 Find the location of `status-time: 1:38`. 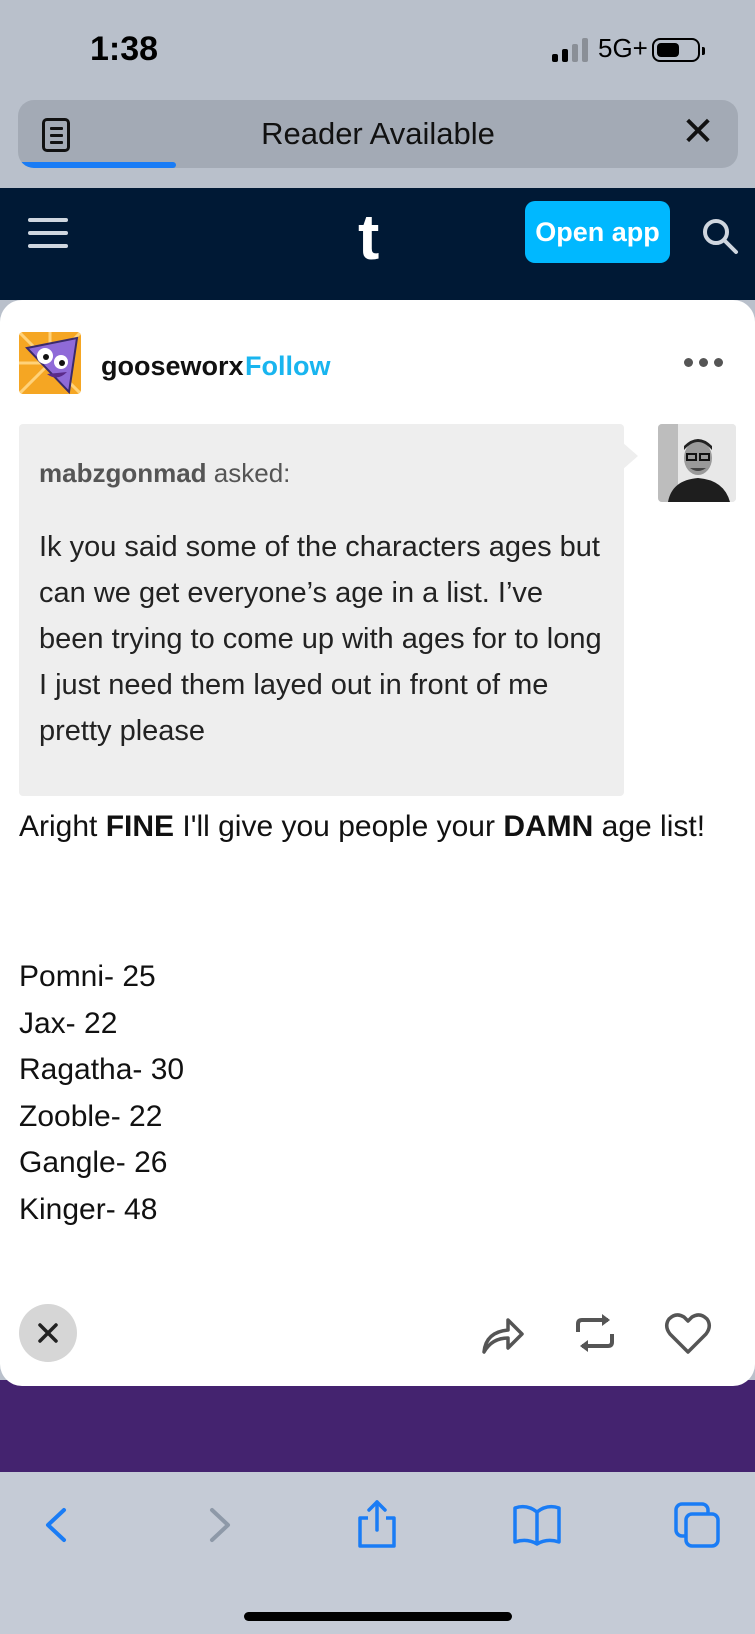

status-time: 1:38 is located at coordinates (124, 49).